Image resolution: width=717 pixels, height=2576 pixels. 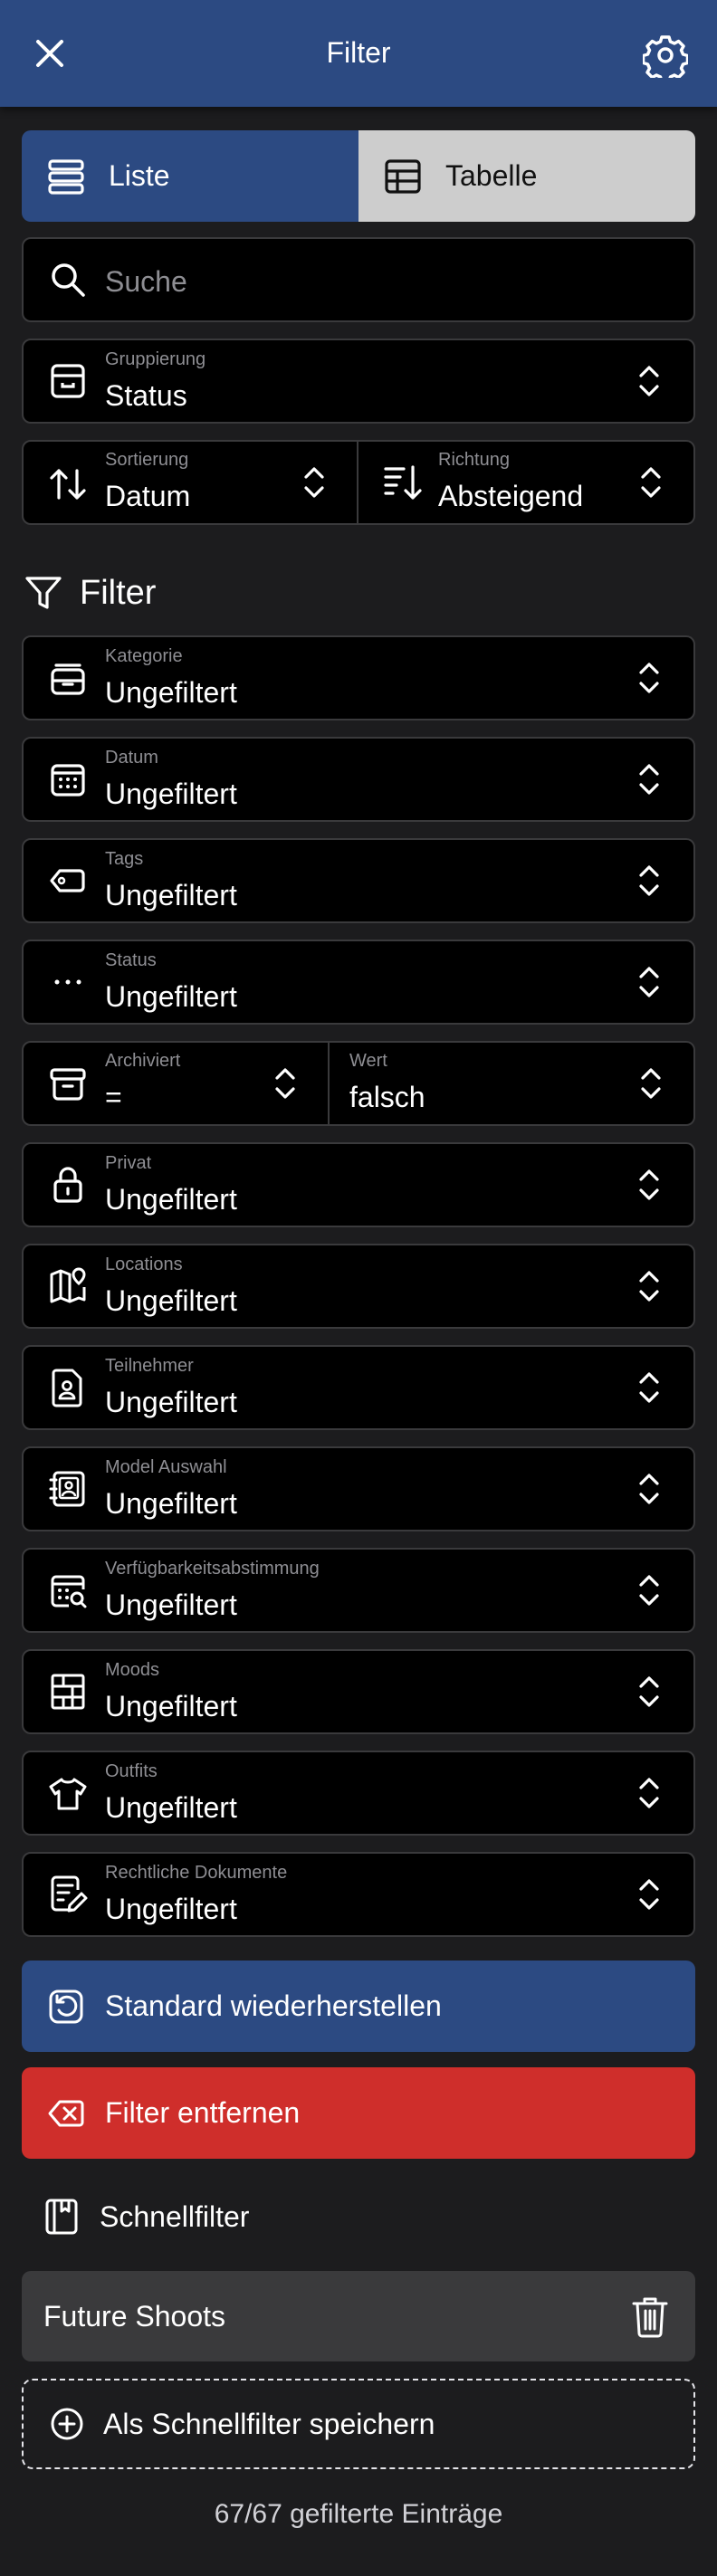 What do you see at coordinates (358, 382) in the screenshot?
I see `grouping-select: Gruppierung Status` at bounding box center [358, 382].